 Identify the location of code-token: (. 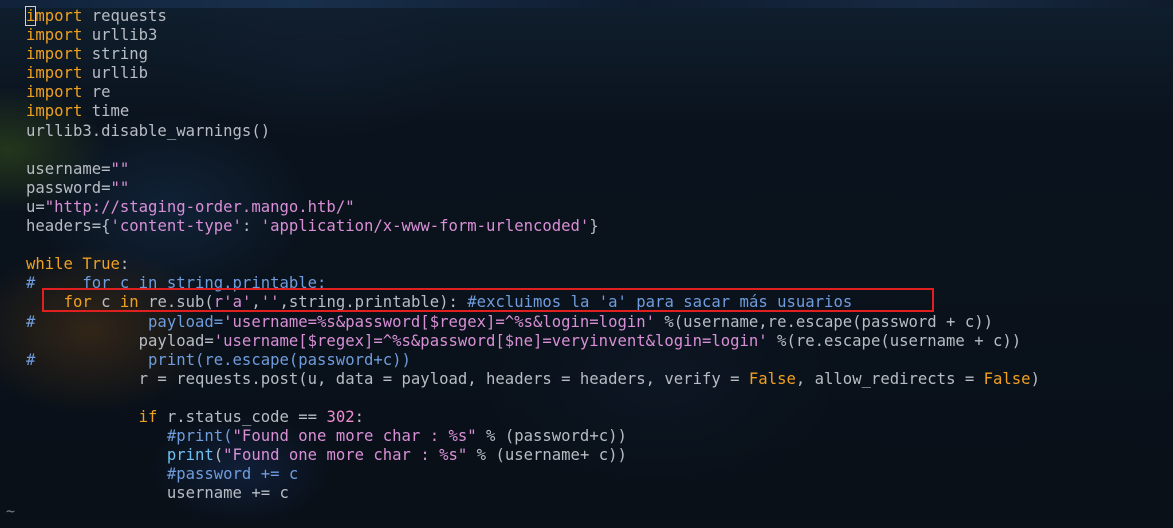
(218, 455).